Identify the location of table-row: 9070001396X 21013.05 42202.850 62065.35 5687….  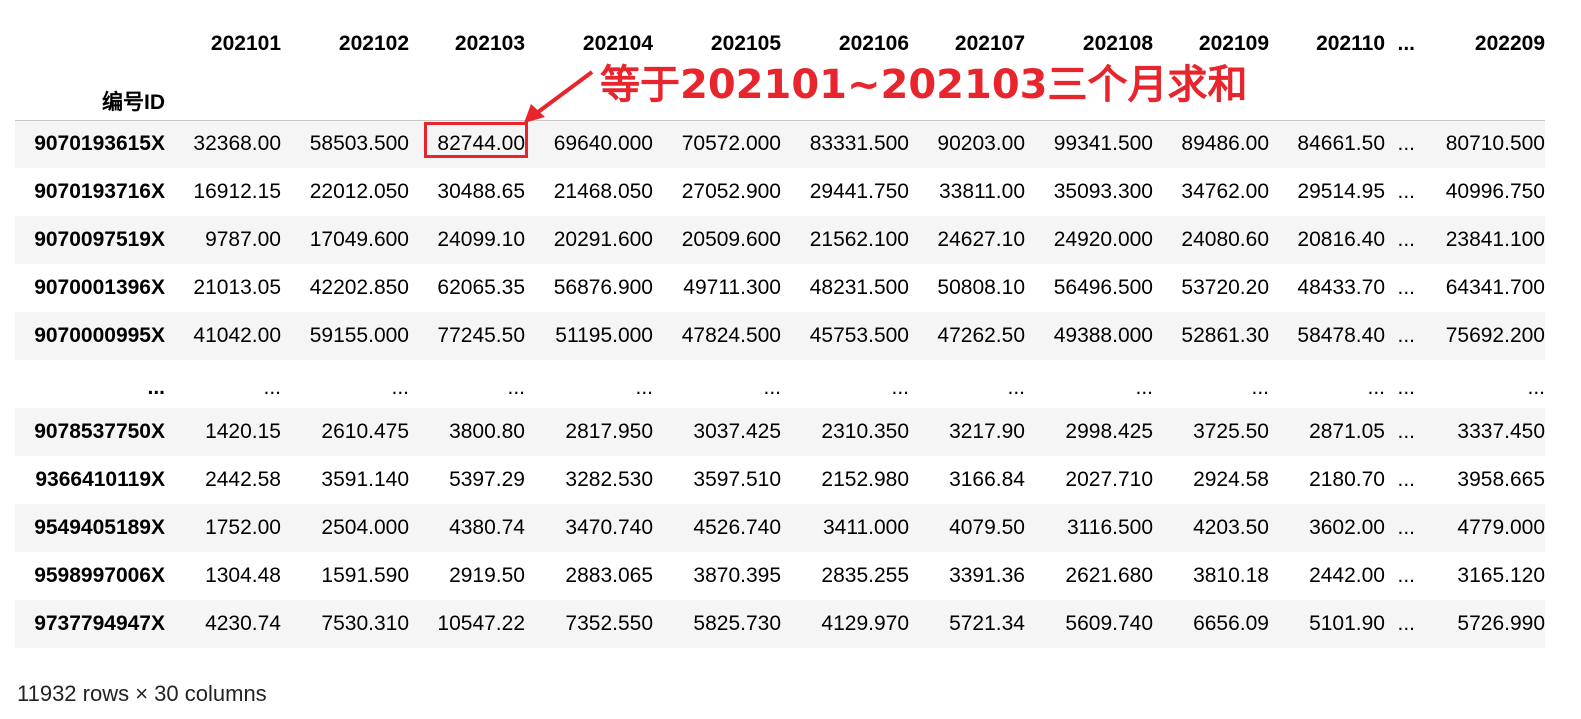
(780, 288).